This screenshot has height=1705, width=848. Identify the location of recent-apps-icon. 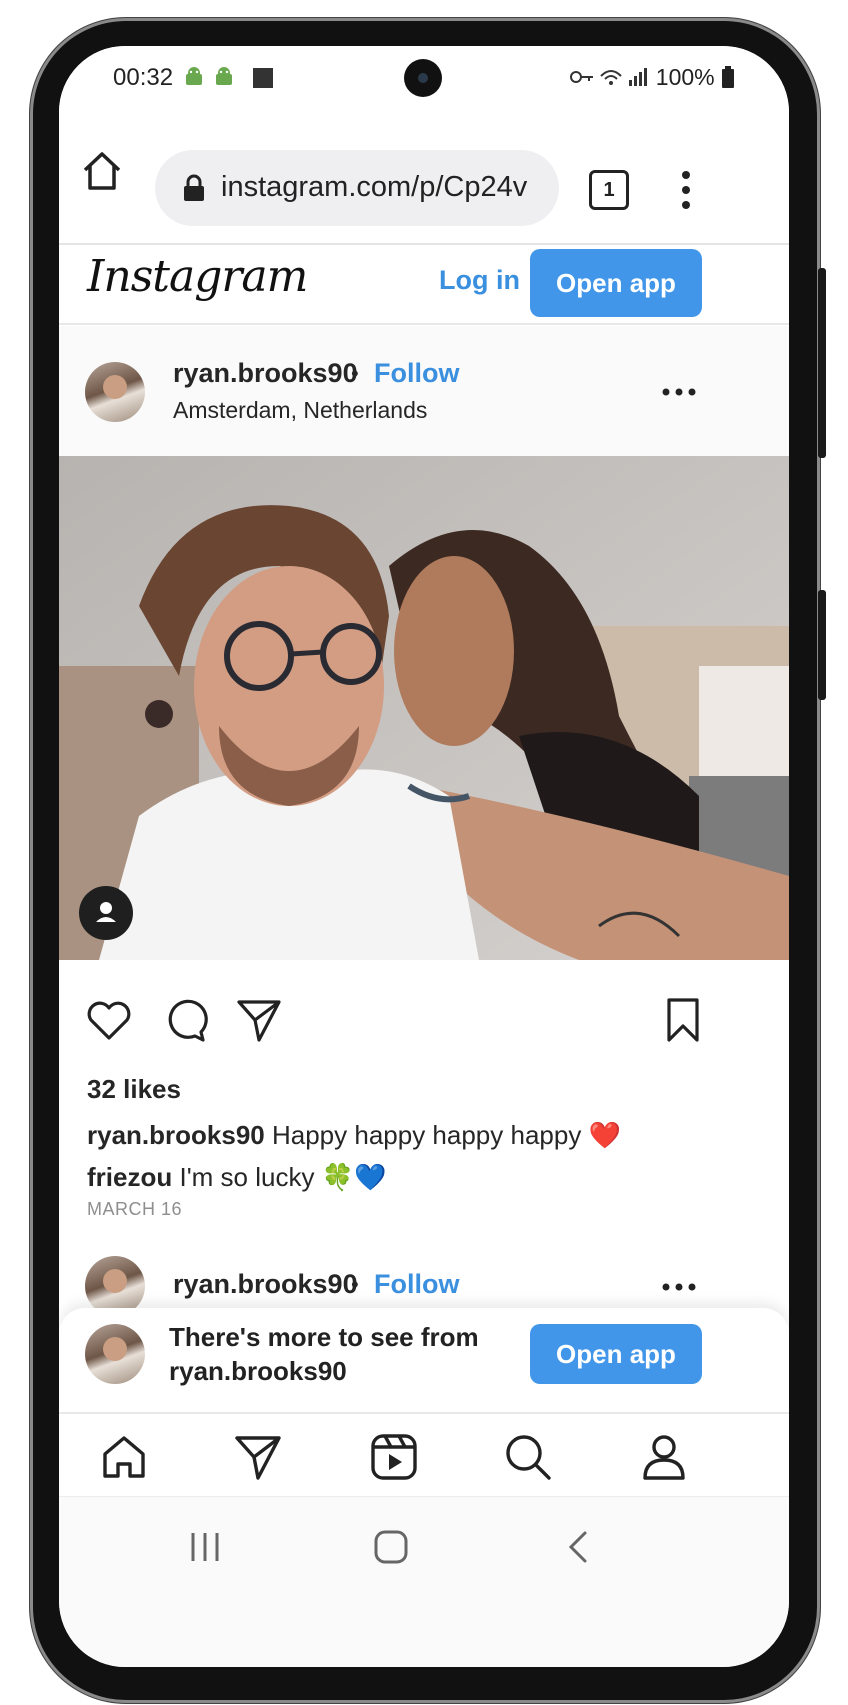
(205, 1547).